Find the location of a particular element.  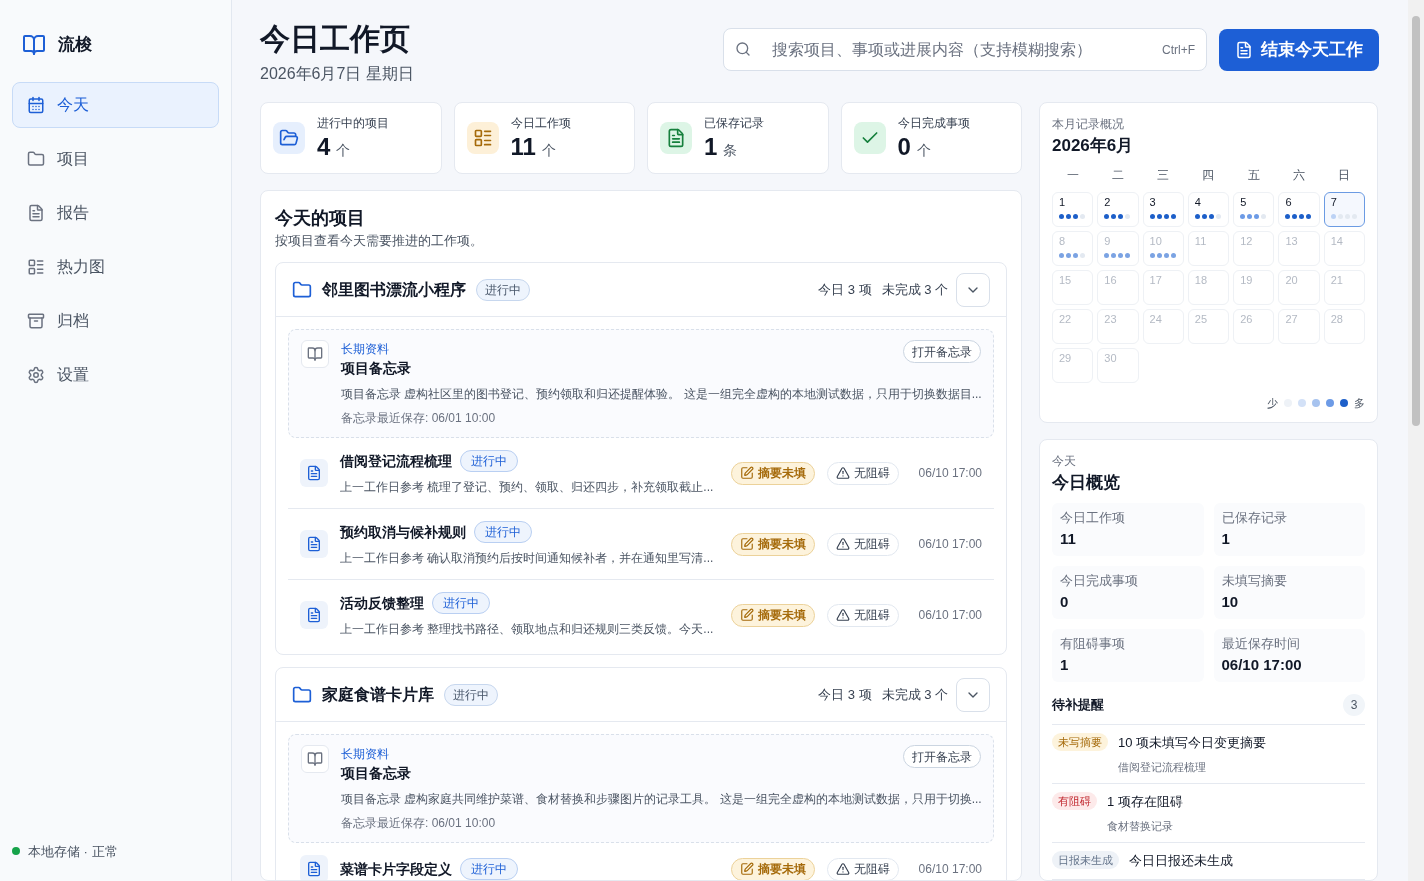

logo-icon is located at coordinates (34, 44).